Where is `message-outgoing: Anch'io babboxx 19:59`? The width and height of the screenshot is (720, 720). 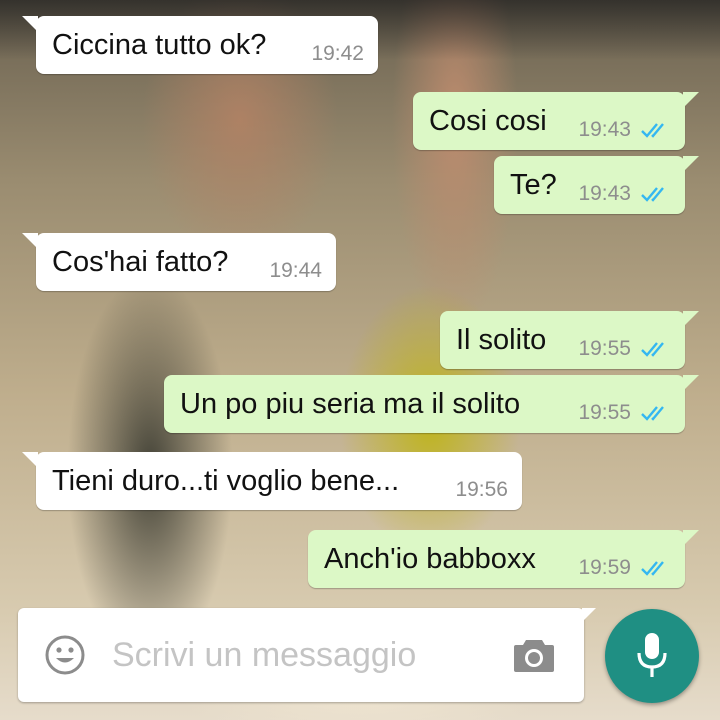 message-outgoing: Anch'io babboxx 19:59 is located at coordinates (503, 559).